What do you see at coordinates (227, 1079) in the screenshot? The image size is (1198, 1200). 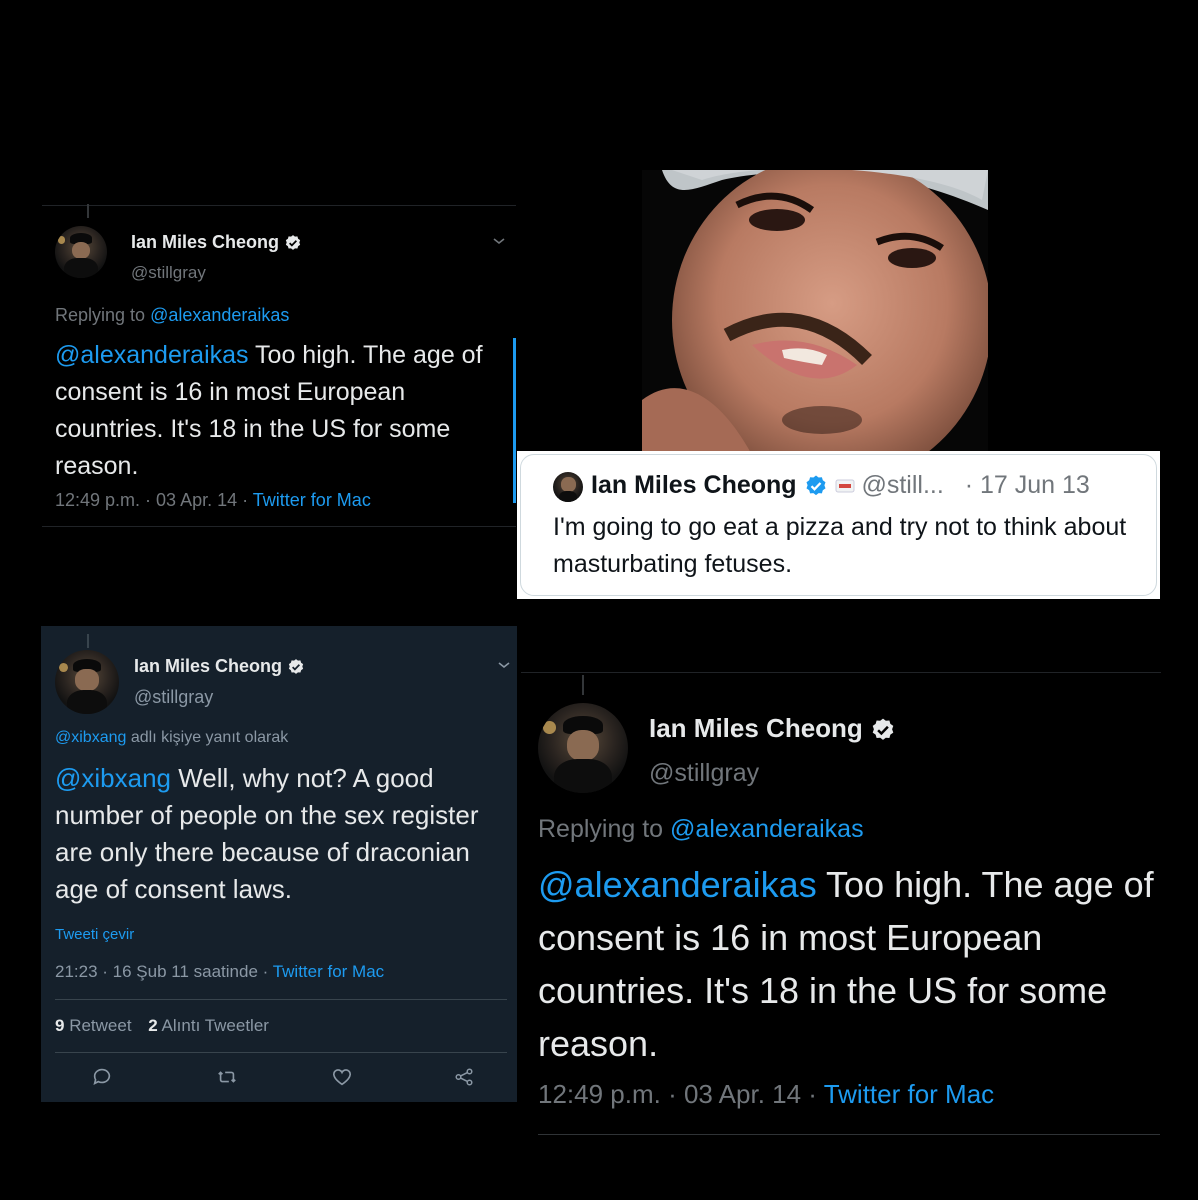 I see `retweet-icon` at bounding box center [227, 1079].